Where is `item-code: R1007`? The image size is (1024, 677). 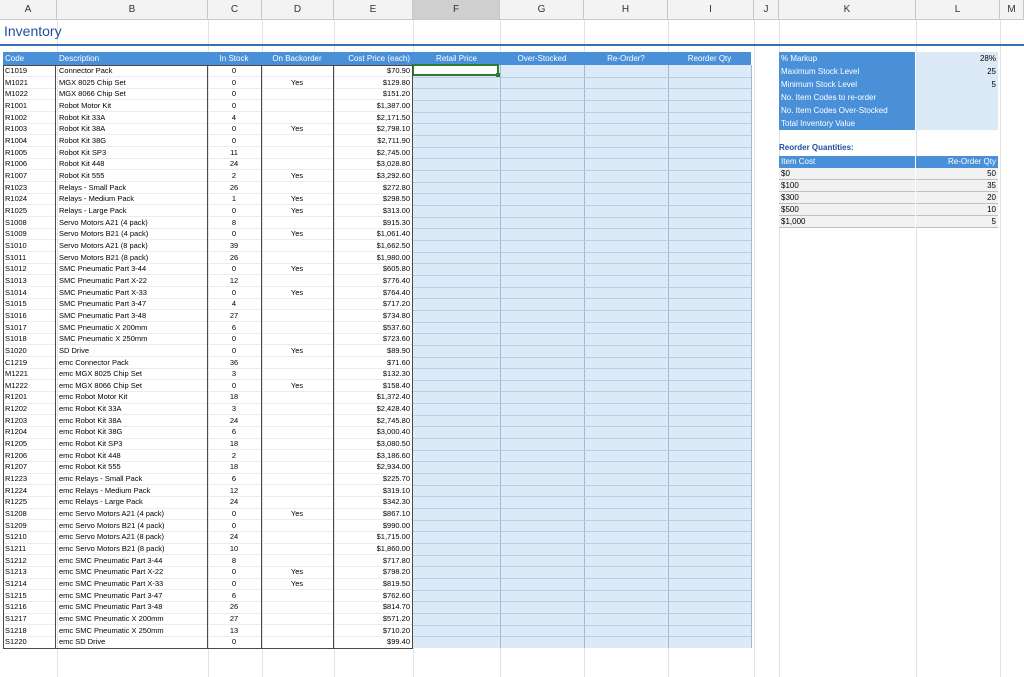
item-code: R1007 is located at coordinates (29, 175).